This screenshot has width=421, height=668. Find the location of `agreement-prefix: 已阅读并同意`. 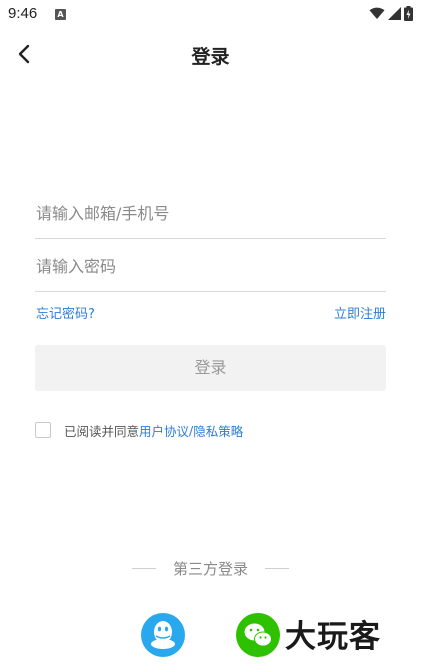

agreement-prefix: 已阅读并同意 is located at coordinates (102, 431).